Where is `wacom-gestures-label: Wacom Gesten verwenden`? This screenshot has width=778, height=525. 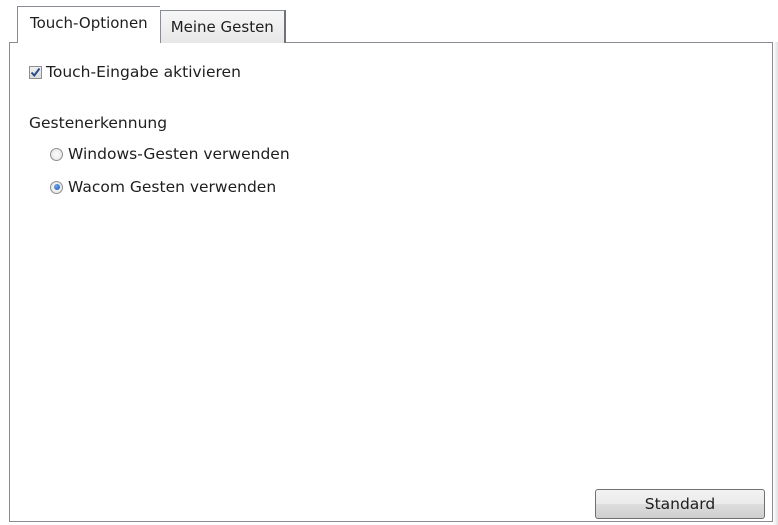
wacom-gestures-label: Wacom Gesten verwenden is located at coordinates (172, 187).